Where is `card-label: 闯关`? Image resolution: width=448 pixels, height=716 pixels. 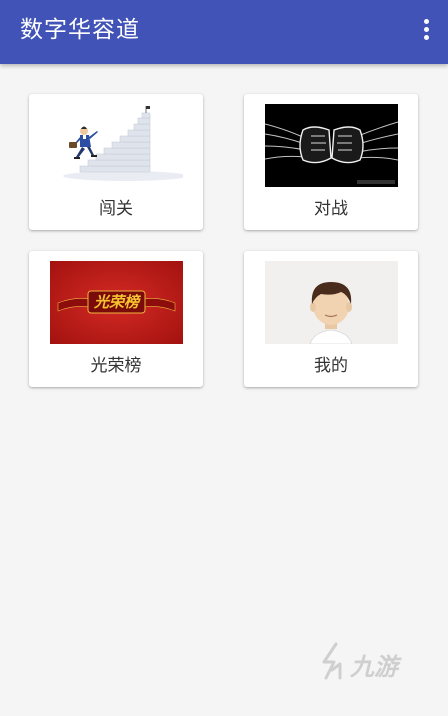 card-label: 闯关 is located at coordinates (116, 209).